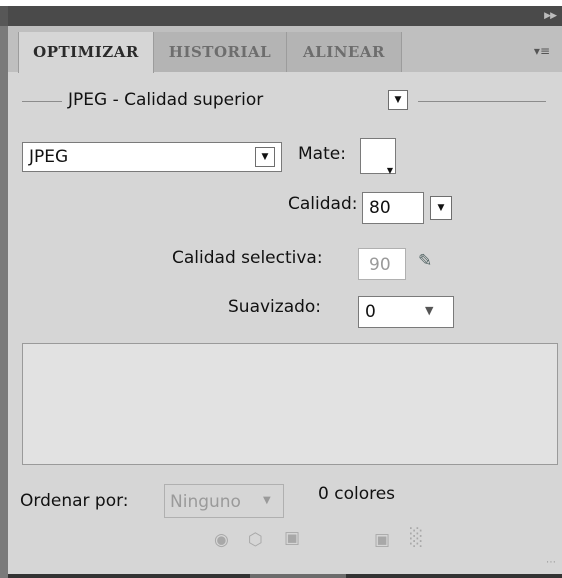  What do you see at coordinates (370, 312) in the screenshot?
I see `suavizado-value: 0` at bounding box center [370, 312].